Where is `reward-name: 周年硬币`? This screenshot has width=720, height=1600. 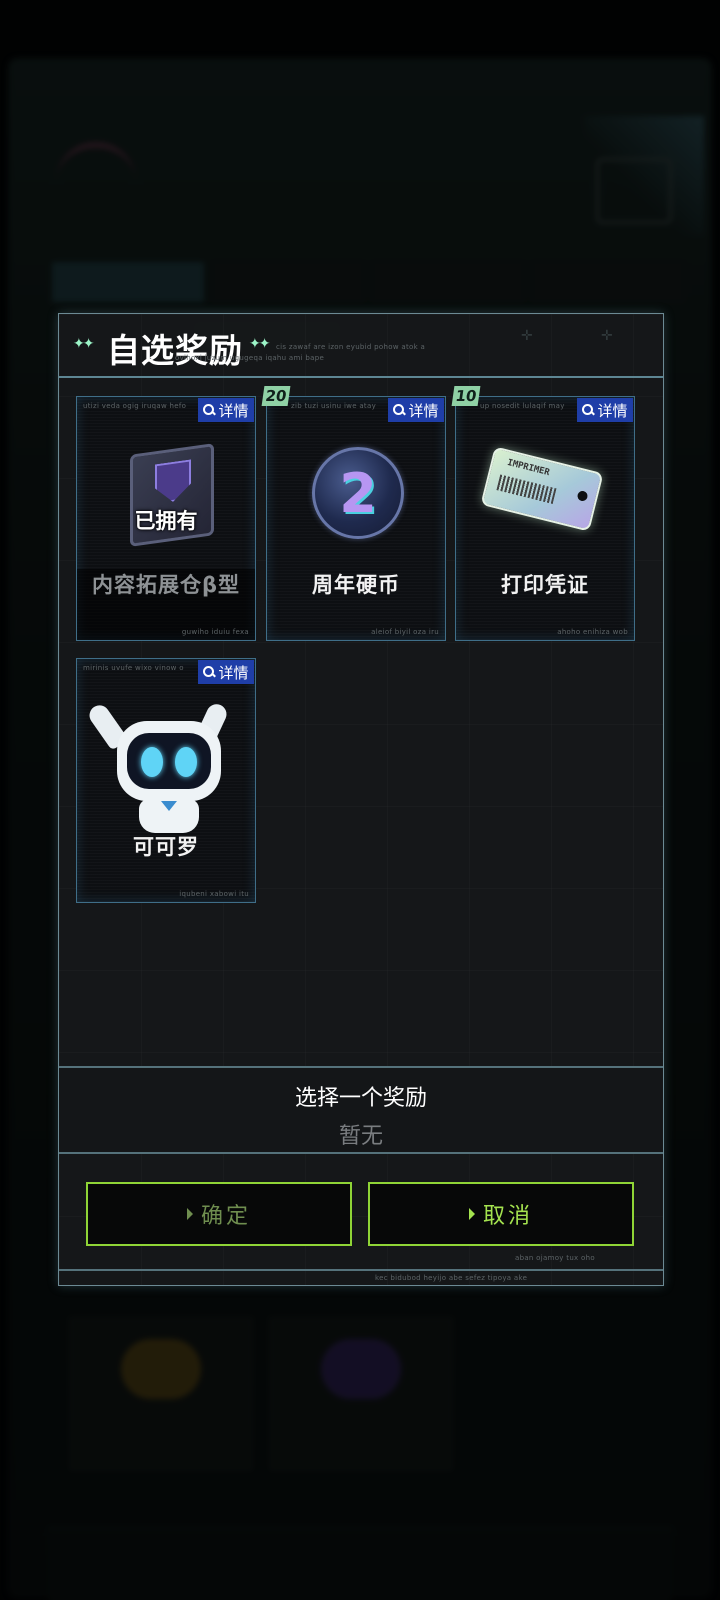 reward-name: 周年硬币 is located at coordinates (356, 585).